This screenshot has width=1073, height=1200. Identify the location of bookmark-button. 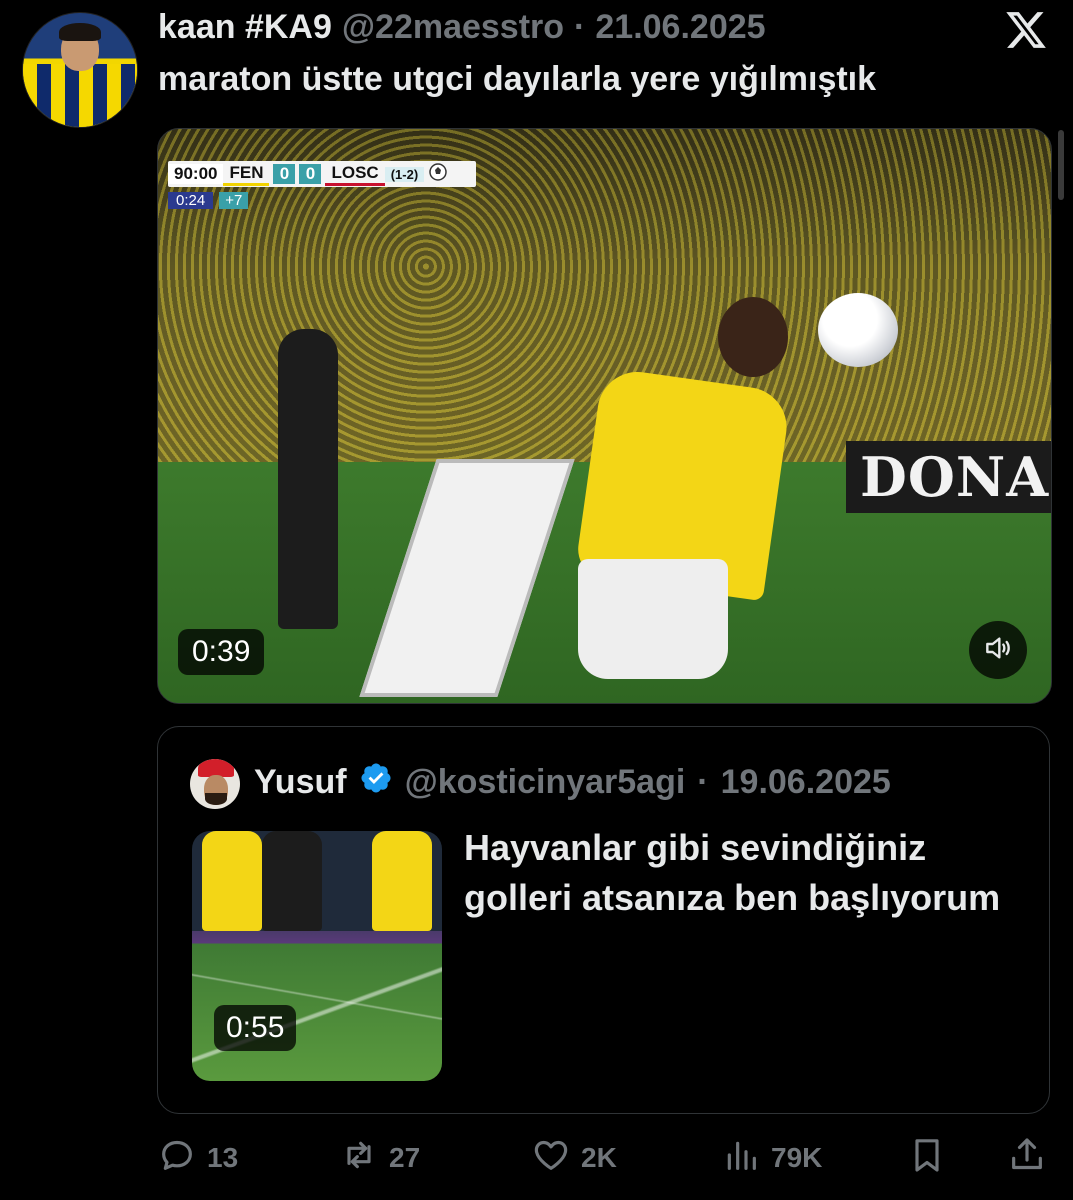
(927, 1158).